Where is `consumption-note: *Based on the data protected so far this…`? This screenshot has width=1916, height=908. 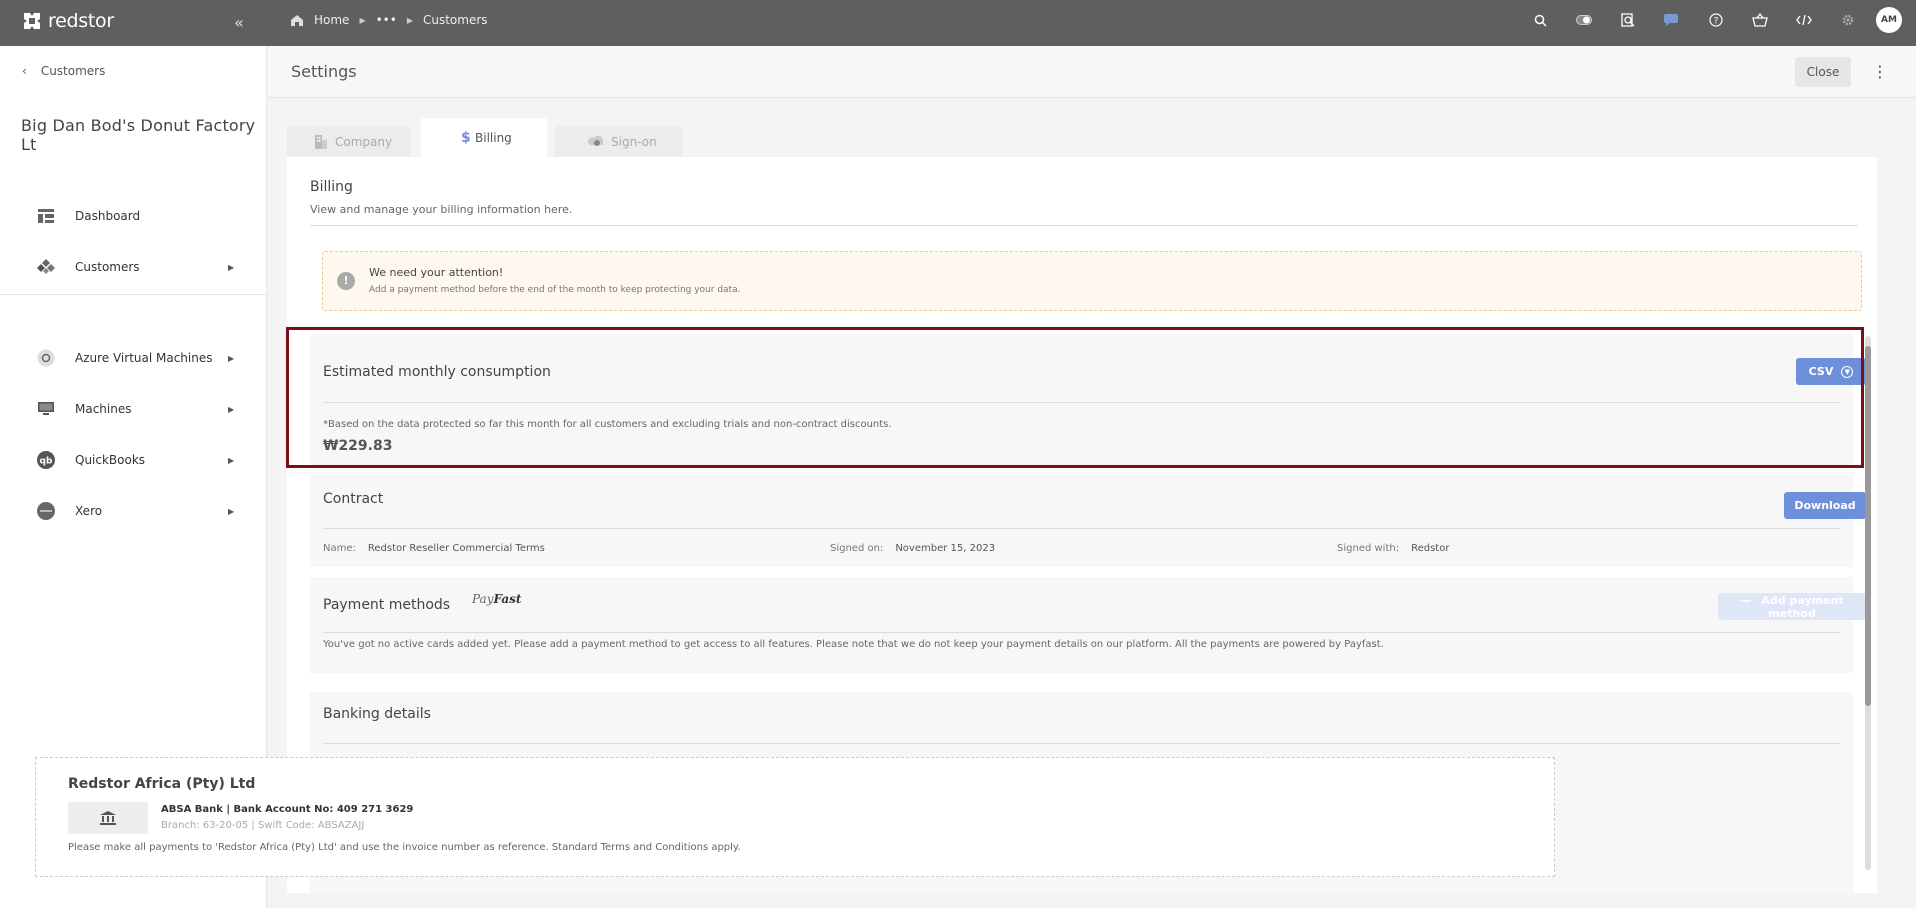 consumption-note: *Based on the data protected so far this… is located at coordinates (607, 424).